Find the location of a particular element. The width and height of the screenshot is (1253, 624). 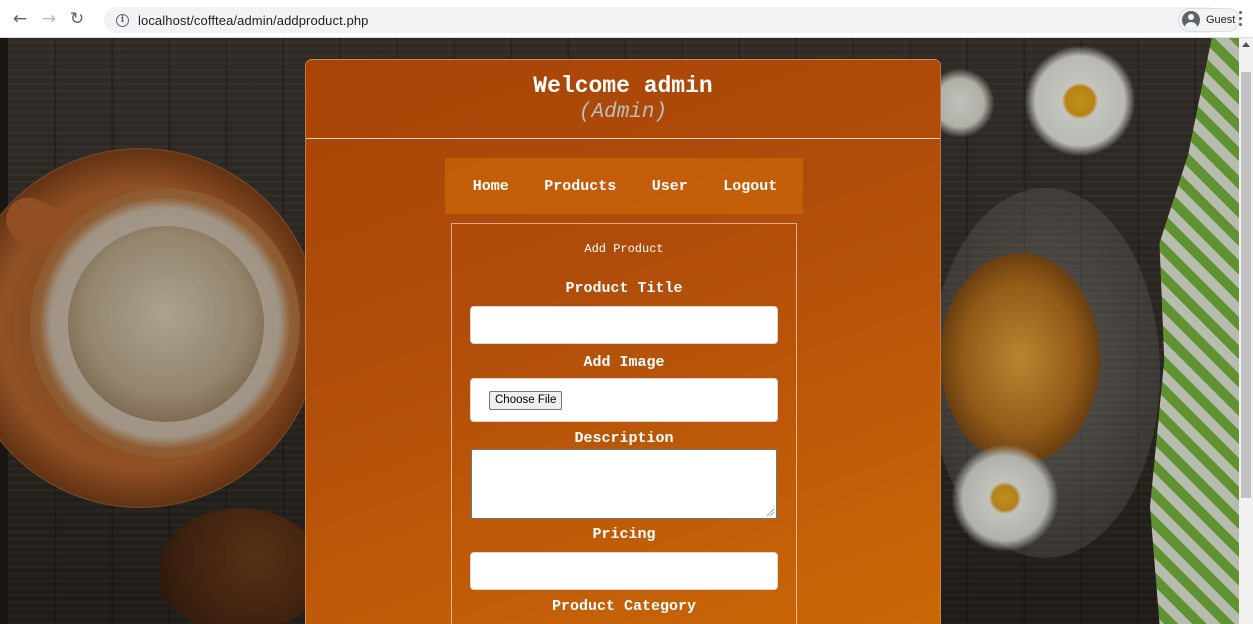

choose-file-button: Choose File is located at coordinates (526, 400).